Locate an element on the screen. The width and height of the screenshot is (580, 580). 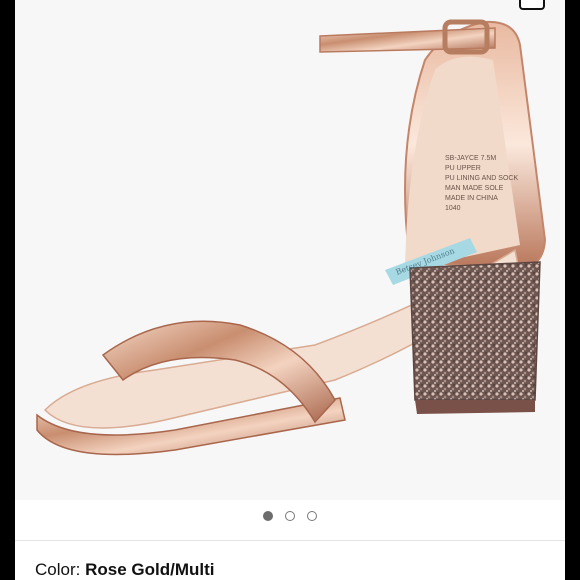
share-icon is located at coordinates (532, 5).